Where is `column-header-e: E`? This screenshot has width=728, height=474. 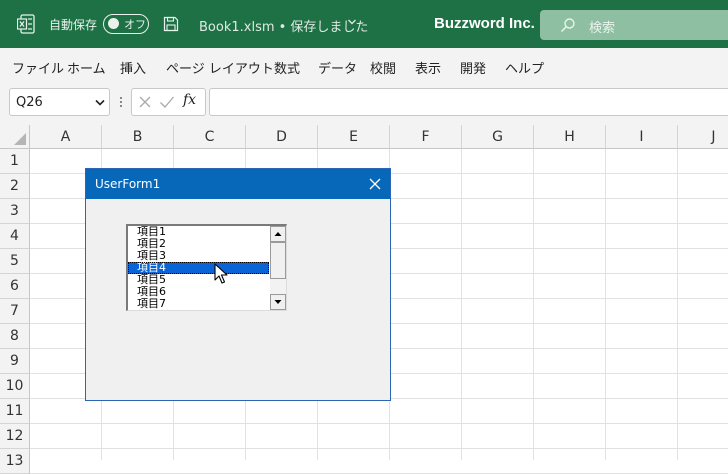
column-header-e: E is located at coordinates (354, 137).